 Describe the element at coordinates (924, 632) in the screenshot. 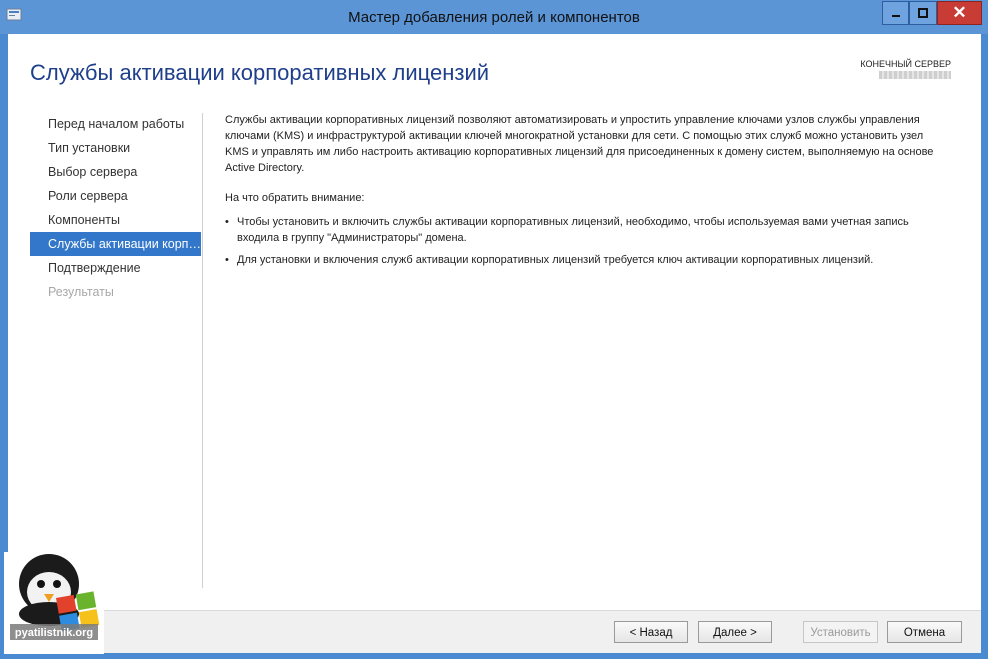

I see `cancel-button: Отмена` at that location.